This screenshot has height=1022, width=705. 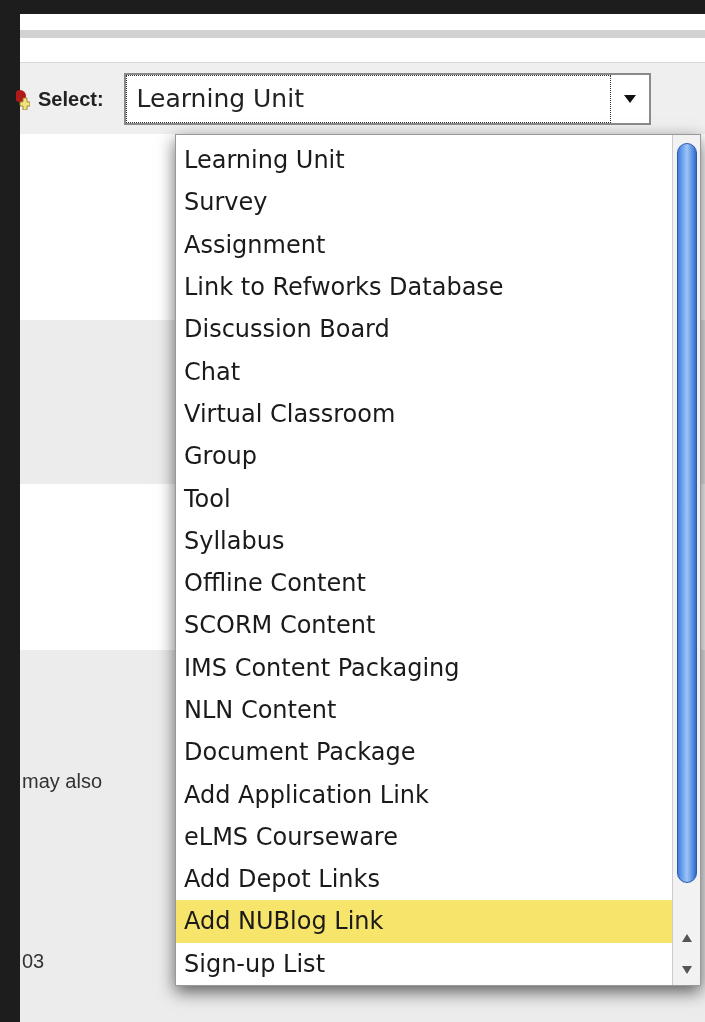 I want to click on menu-option: Sign-up List, so click(x=424, y=963).